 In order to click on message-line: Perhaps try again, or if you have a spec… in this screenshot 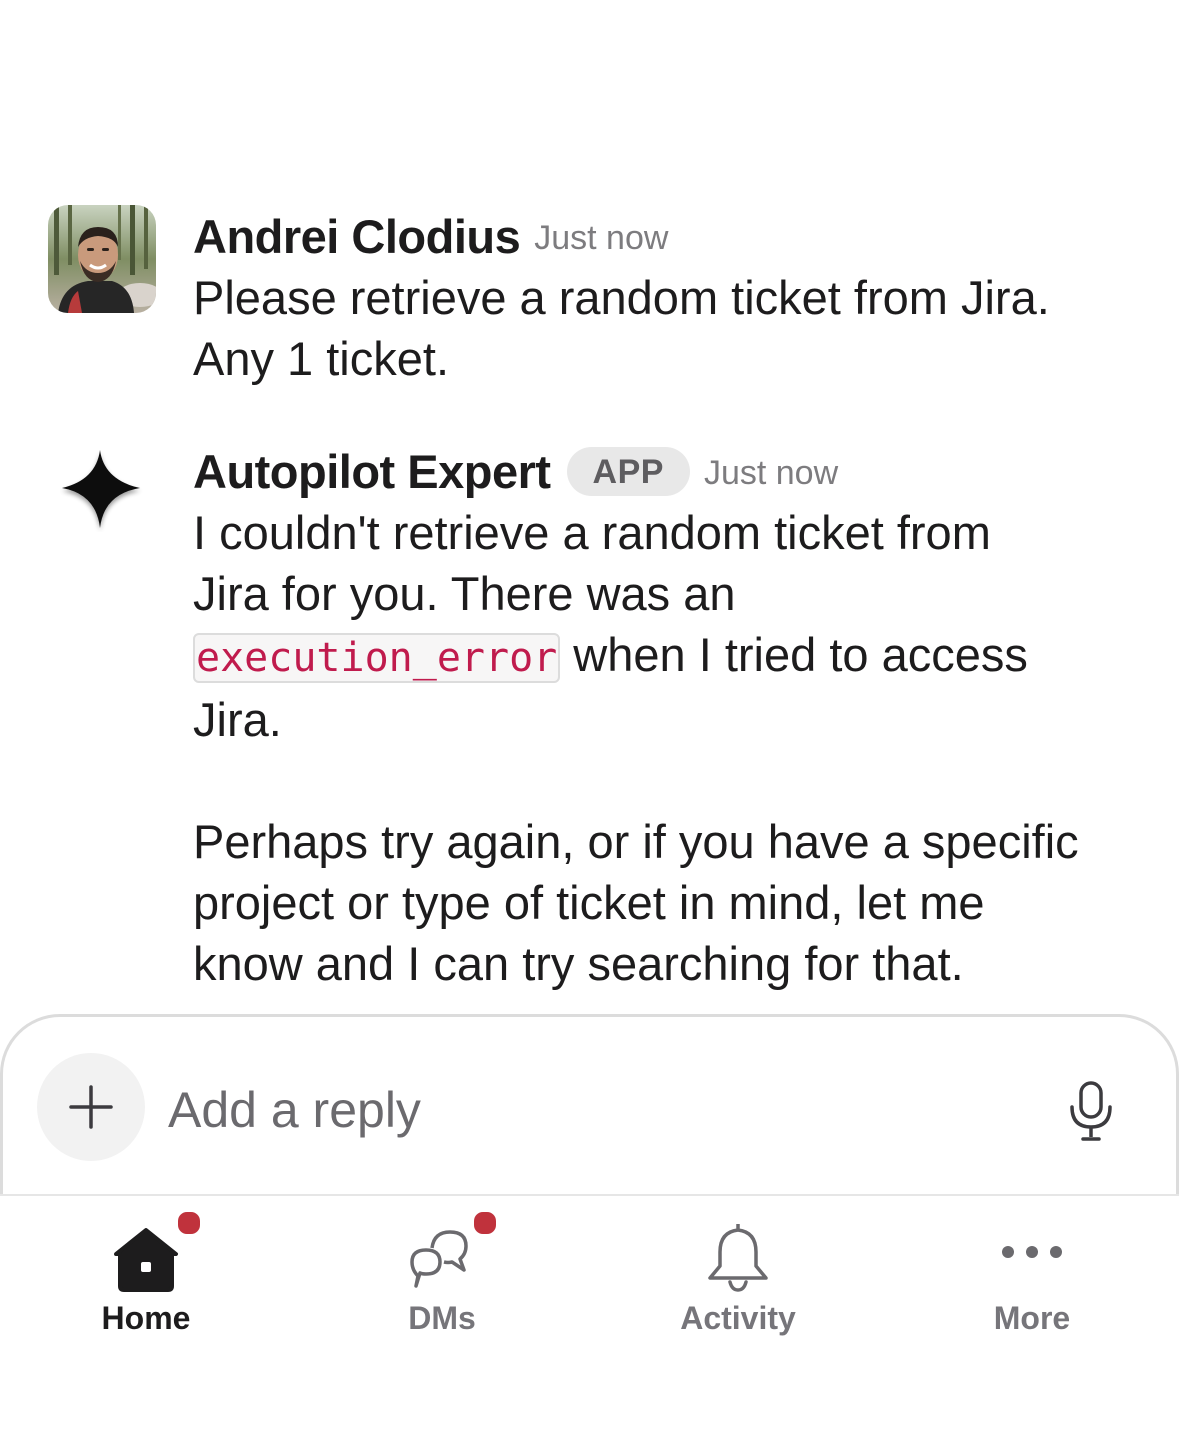, I will do `click(636, 841)`.